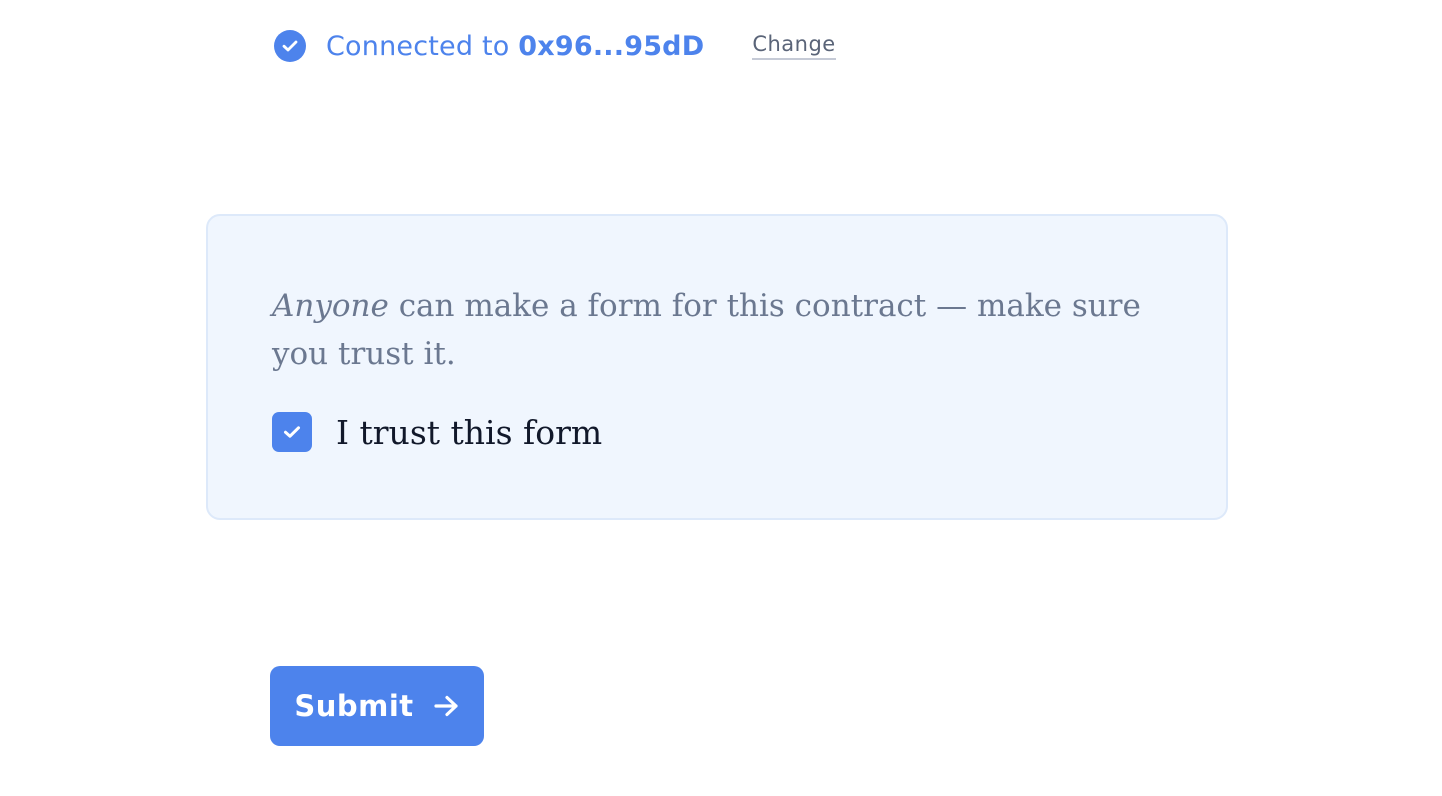 The height and width of the screenshot is (796, 1442). I want to click on trust-checkbox, so click(292, 432).